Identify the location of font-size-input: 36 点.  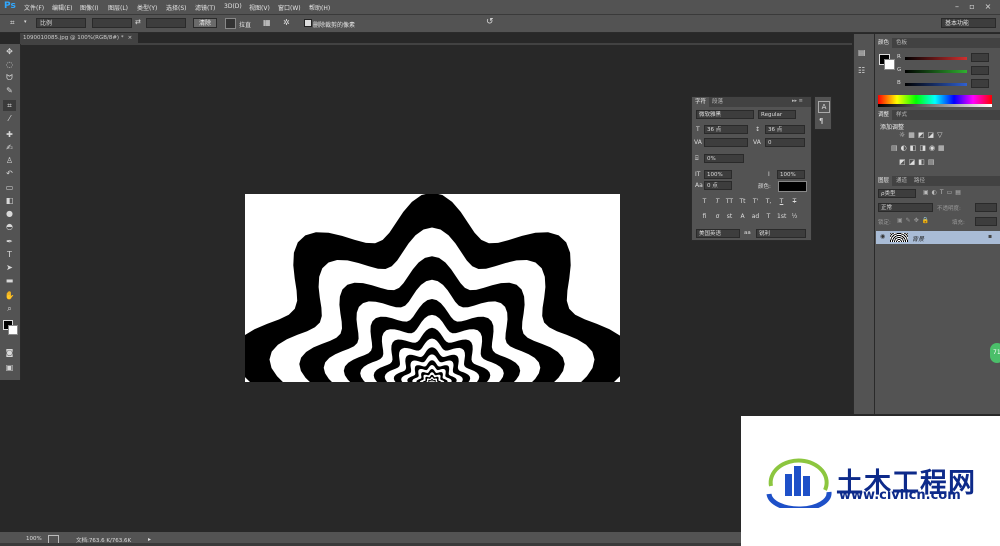
(726, 129).